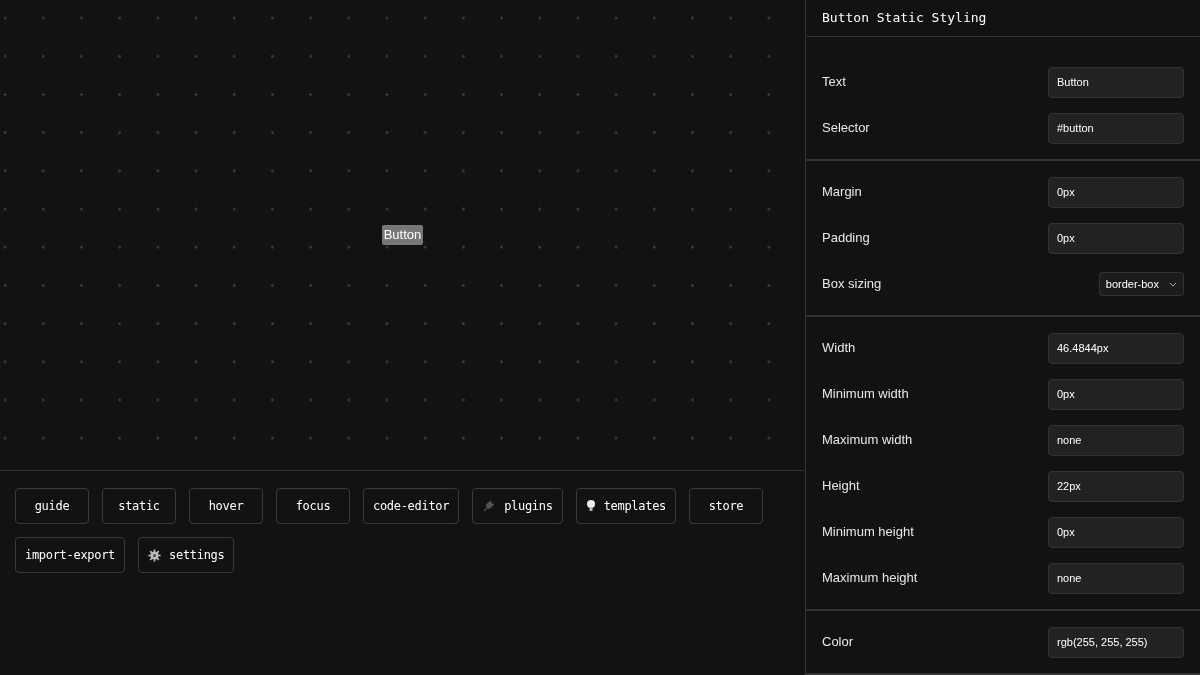 This screenshot has width=1200, height=675. Describe the element at coordinates (1173, 284) in the screenshot. I see `chevron-down-icon` at that location.